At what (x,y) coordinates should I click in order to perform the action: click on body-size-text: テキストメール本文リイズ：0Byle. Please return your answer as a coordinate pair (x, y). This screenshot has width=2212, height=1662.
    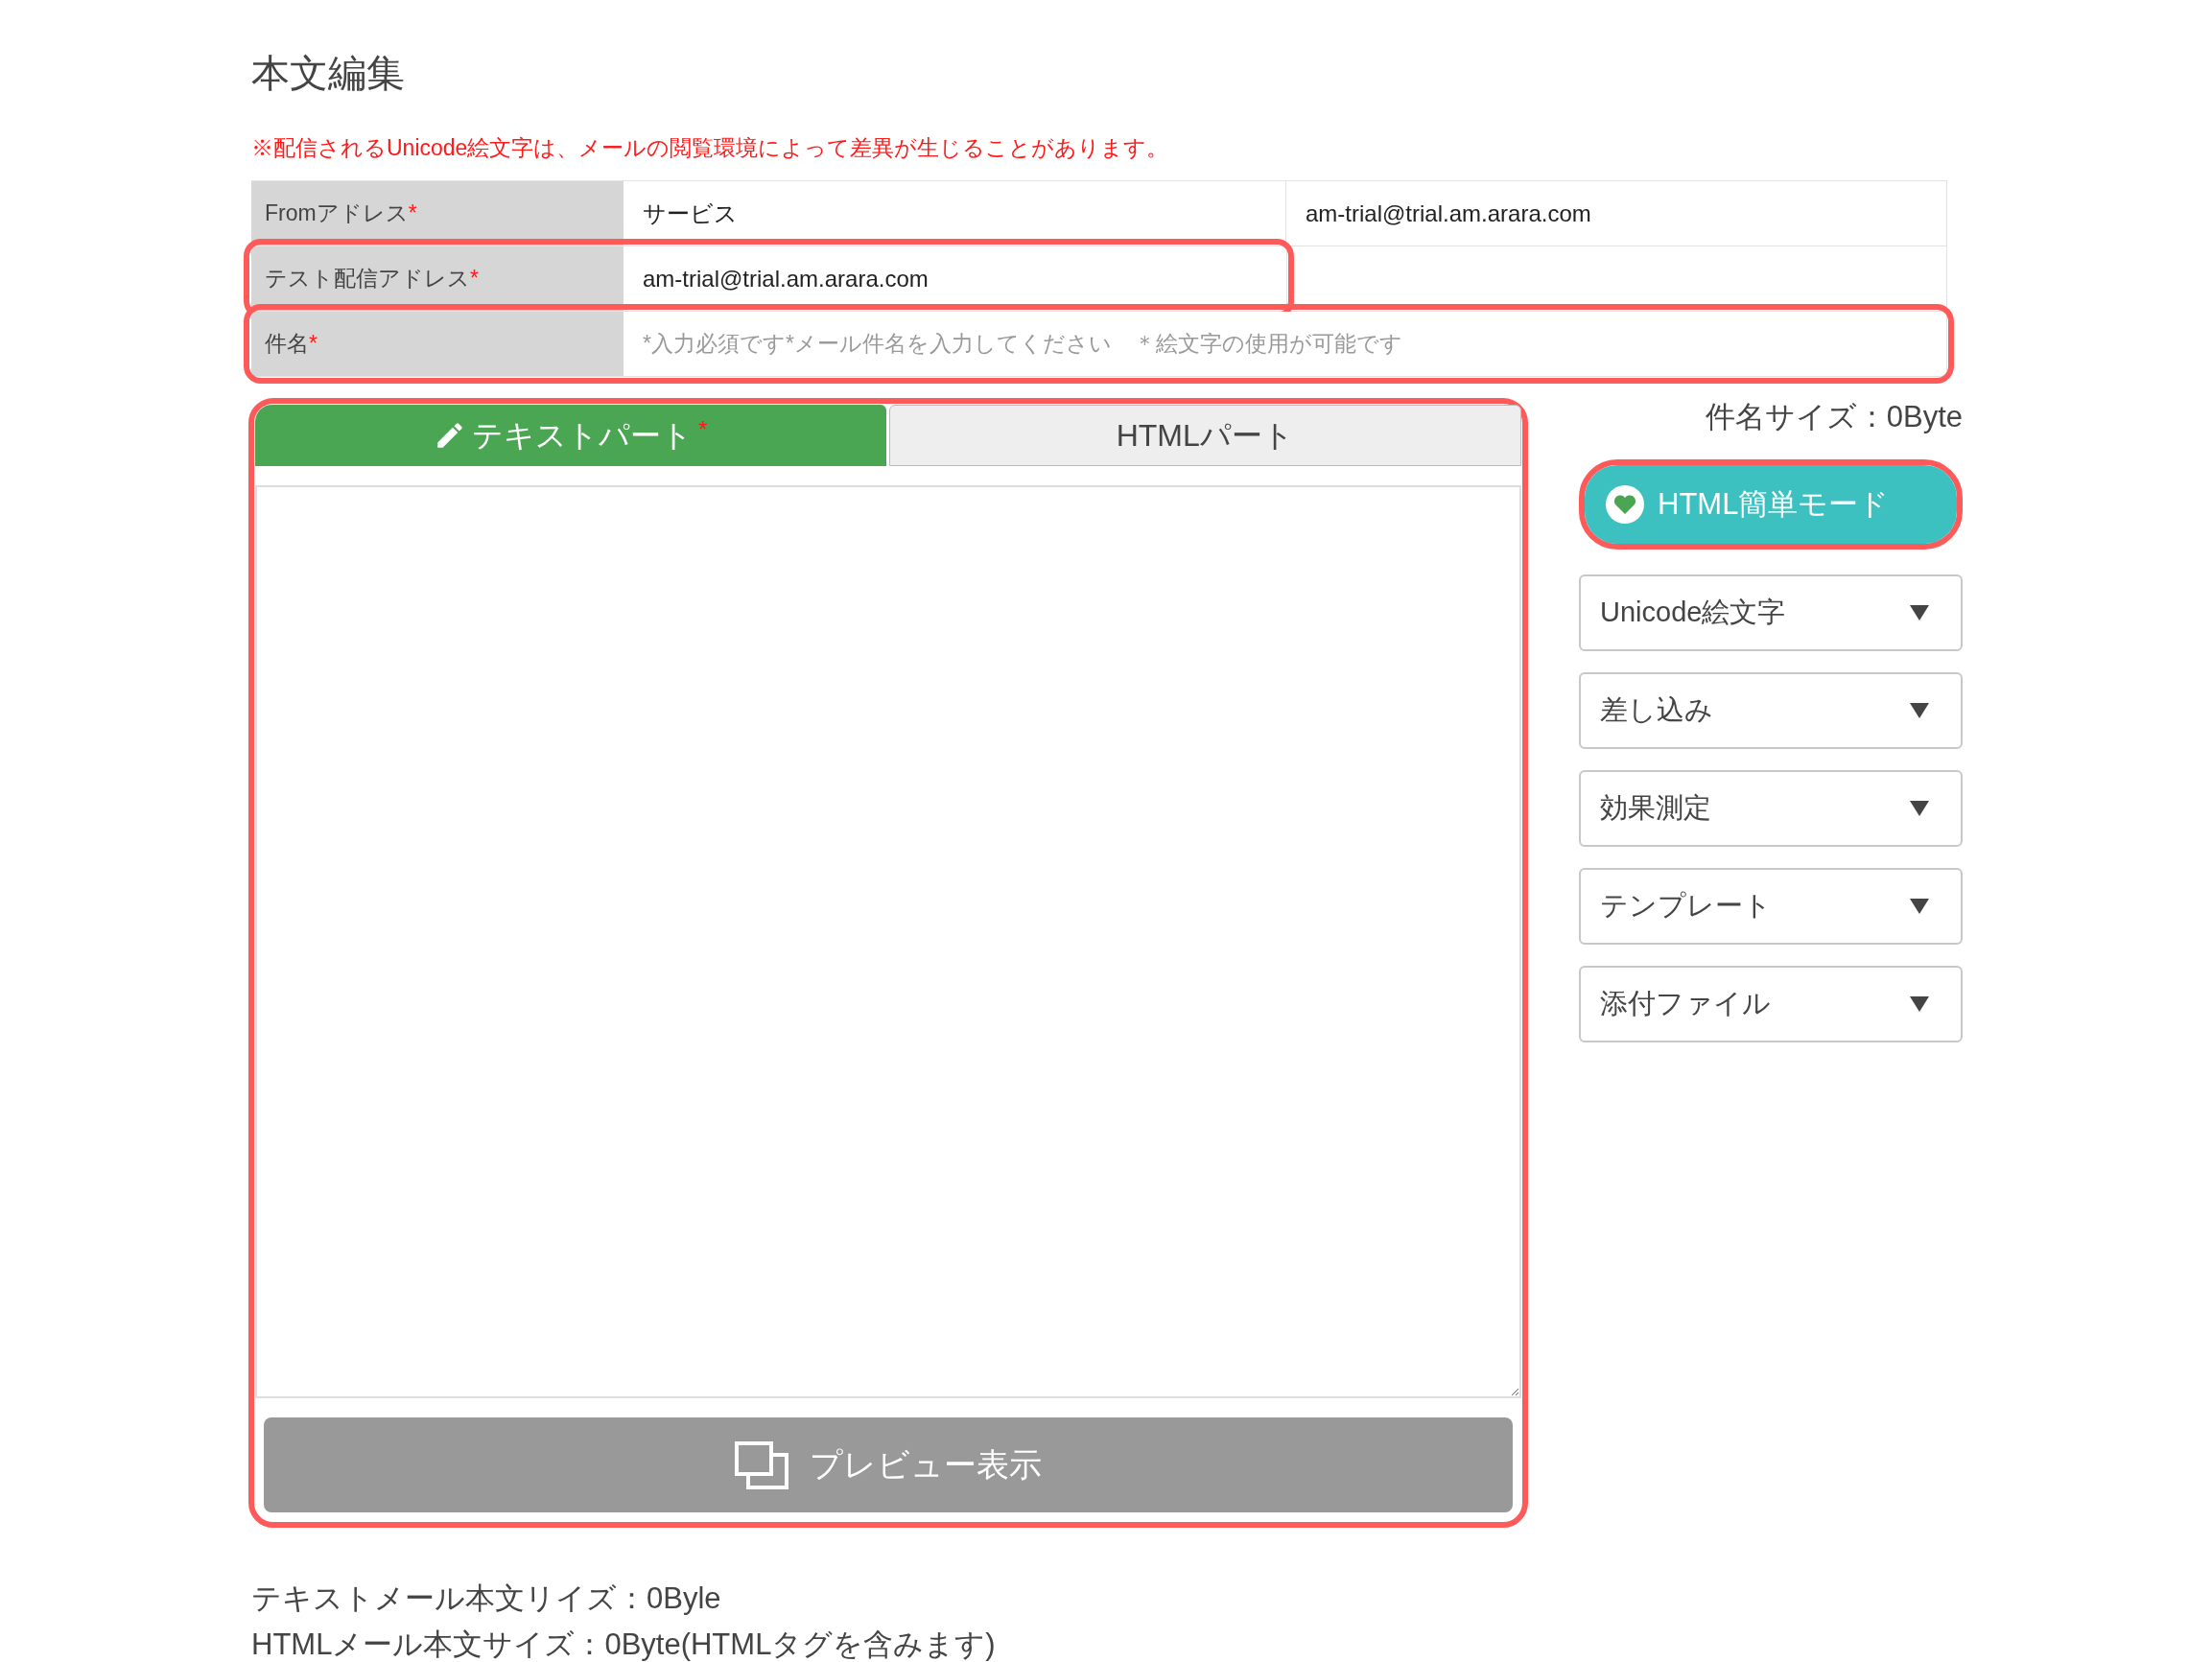
    Looking at the image, I should click on (486, 1598).